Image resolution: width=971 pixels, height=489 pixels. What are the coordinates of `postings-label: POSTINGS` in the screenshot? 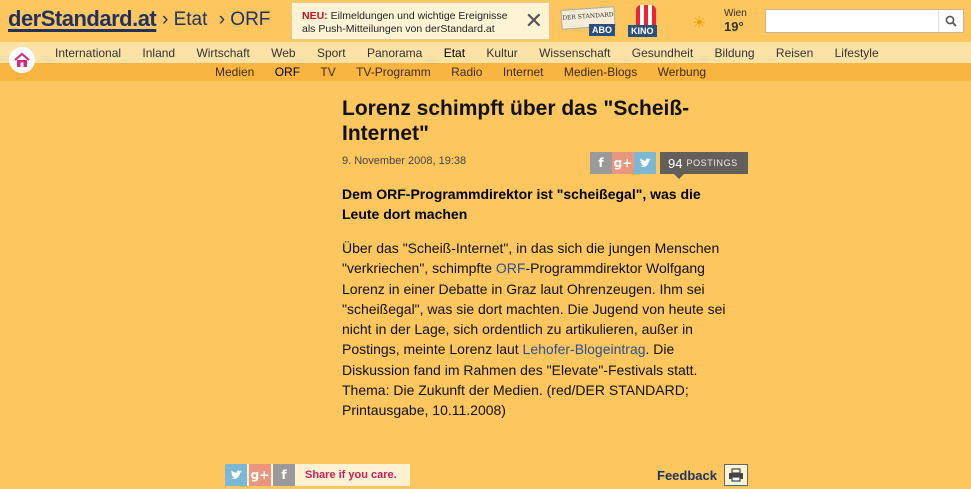 It's located at (712, 163).